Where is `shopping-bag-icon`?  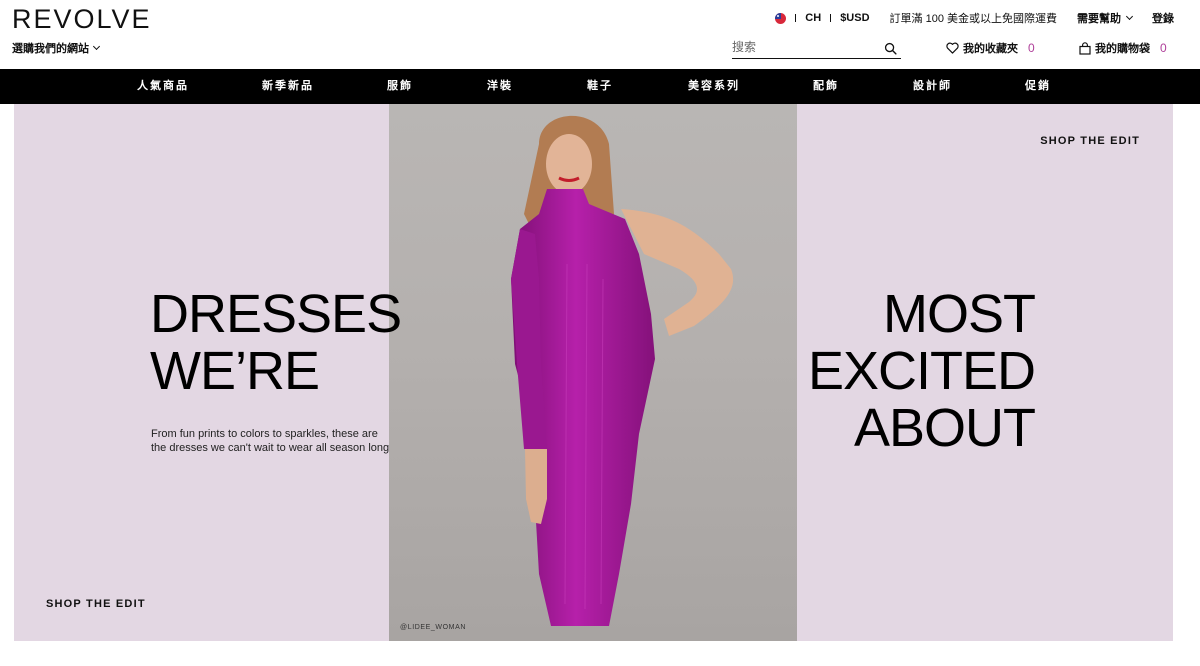 shopping-bag-icon is located at coordinates (1085, 48).